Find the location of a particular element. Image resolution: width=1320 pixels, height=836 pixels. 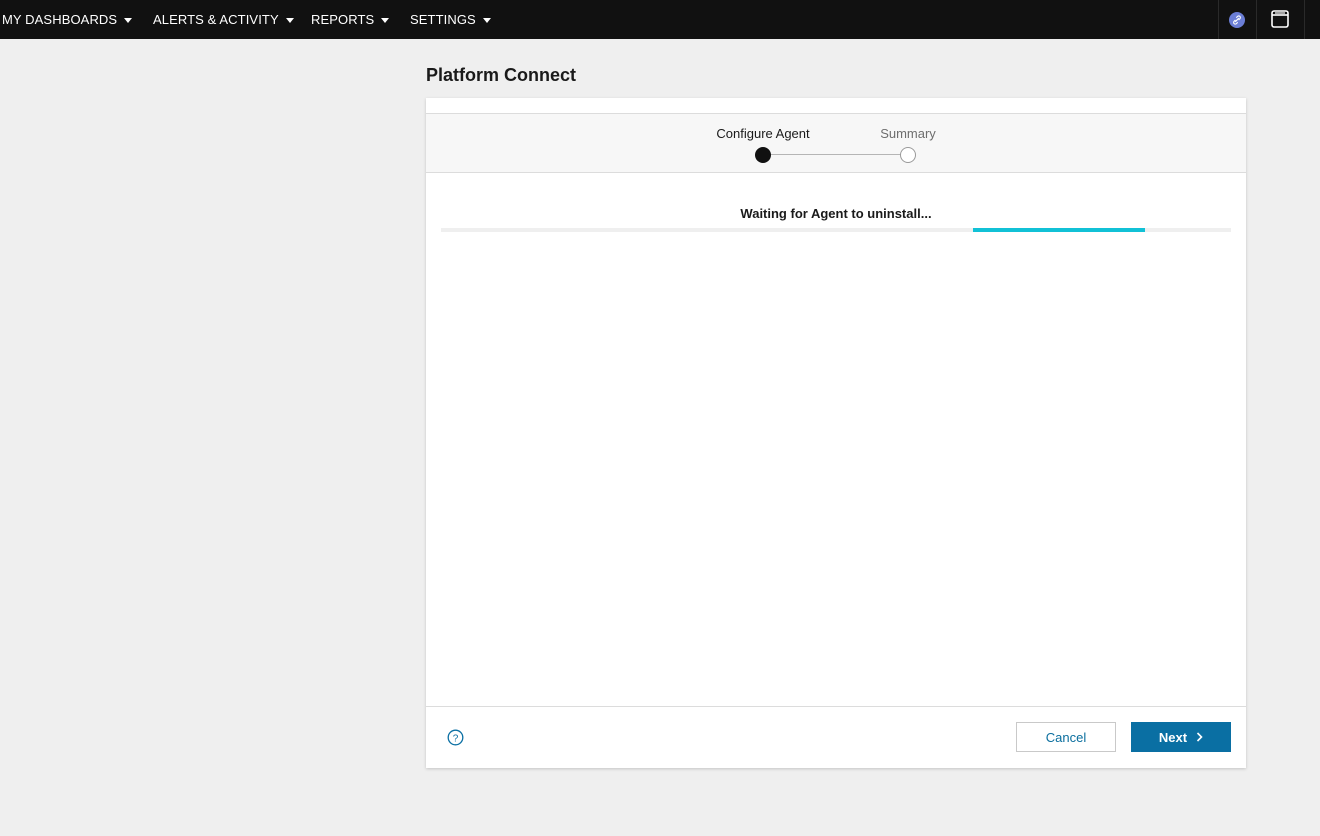

nav-my-dashboards: MY DASHBOARDS is located at coordinates (67, 19).